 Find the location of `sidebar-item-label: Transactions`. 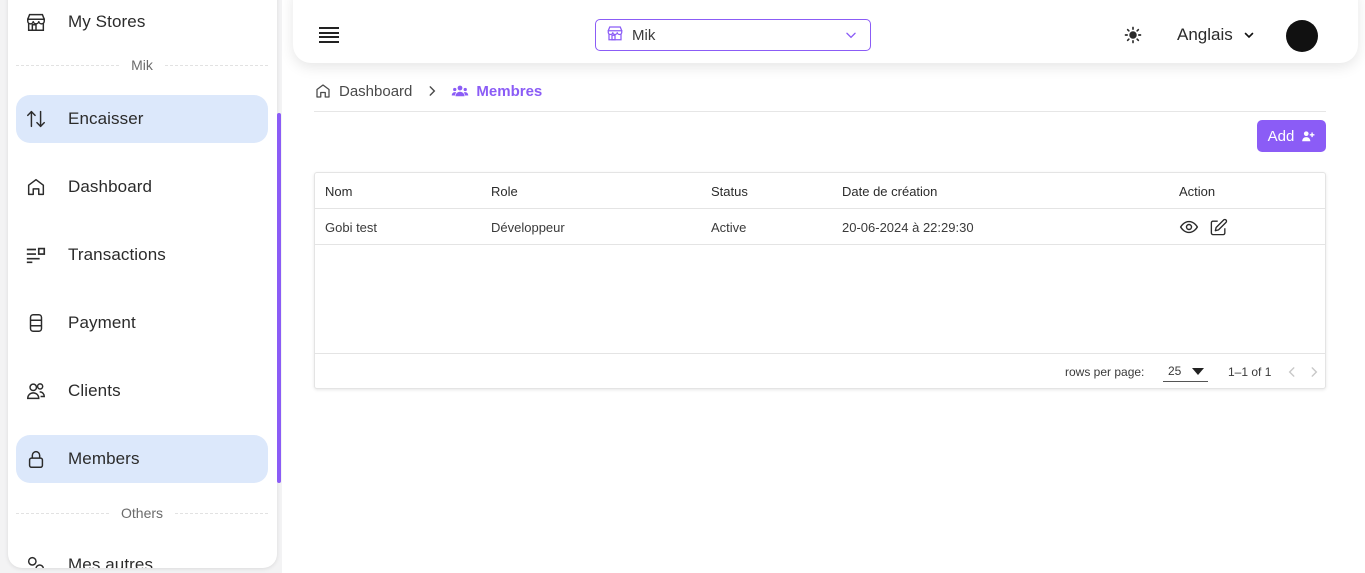

sidebar-item-label: Transactions is located at coordinates (117, 254).